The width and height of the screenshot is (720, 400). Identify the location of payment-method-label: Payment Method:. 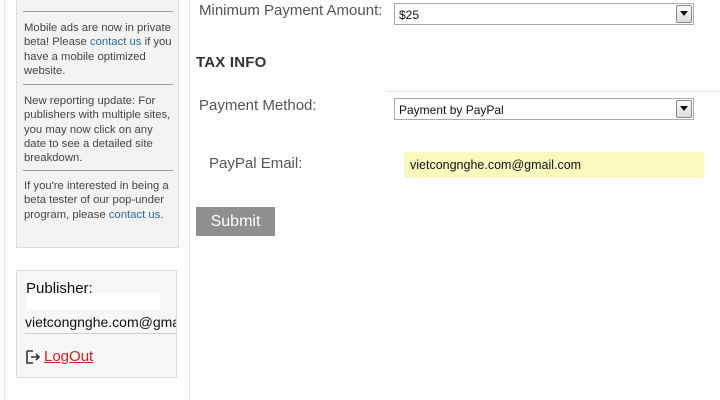
(258, 105).